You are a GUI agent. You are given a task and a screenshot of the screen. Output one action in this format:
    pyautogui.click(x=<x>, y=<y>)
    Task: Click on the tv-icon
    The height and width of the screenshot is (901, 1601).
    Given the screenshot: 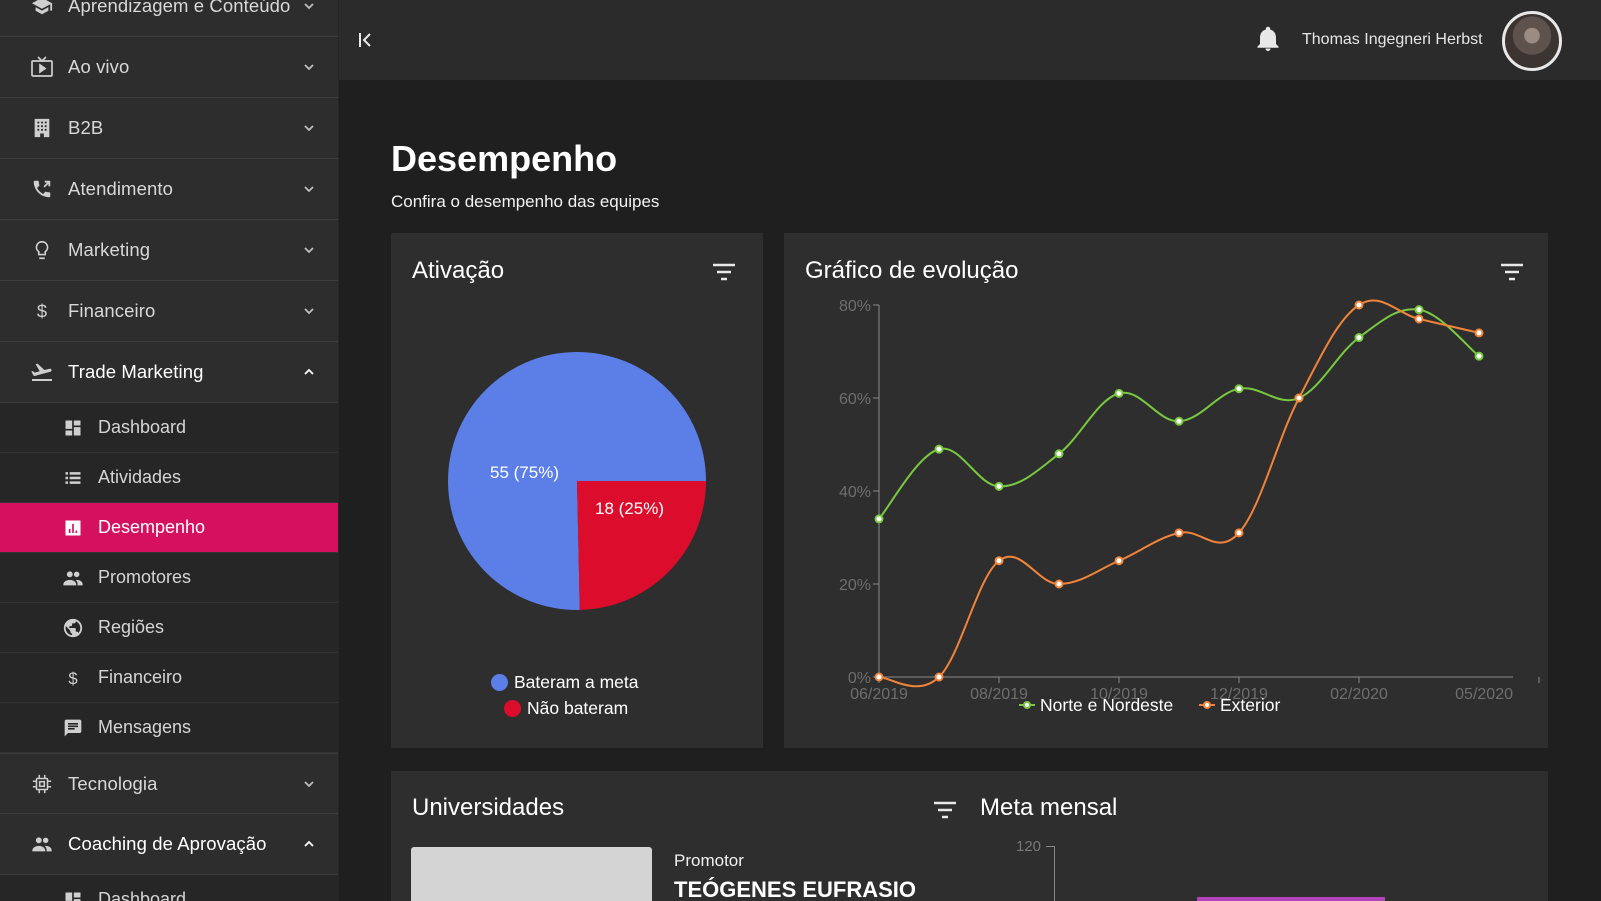 What is the action you would take?
    pyautogui.click(x=42, y=67)
    